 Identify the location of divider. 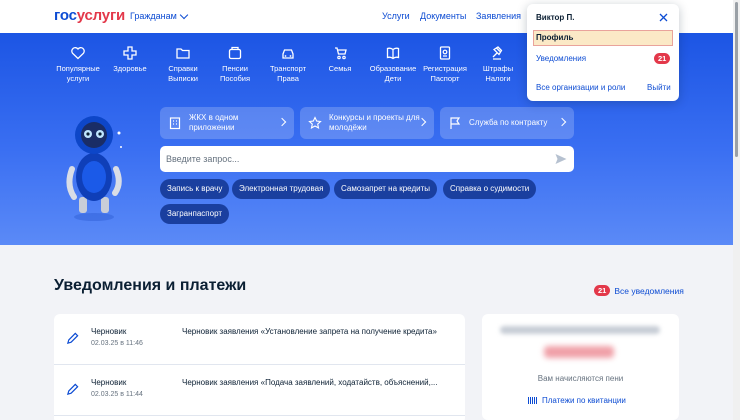
(259, 415).